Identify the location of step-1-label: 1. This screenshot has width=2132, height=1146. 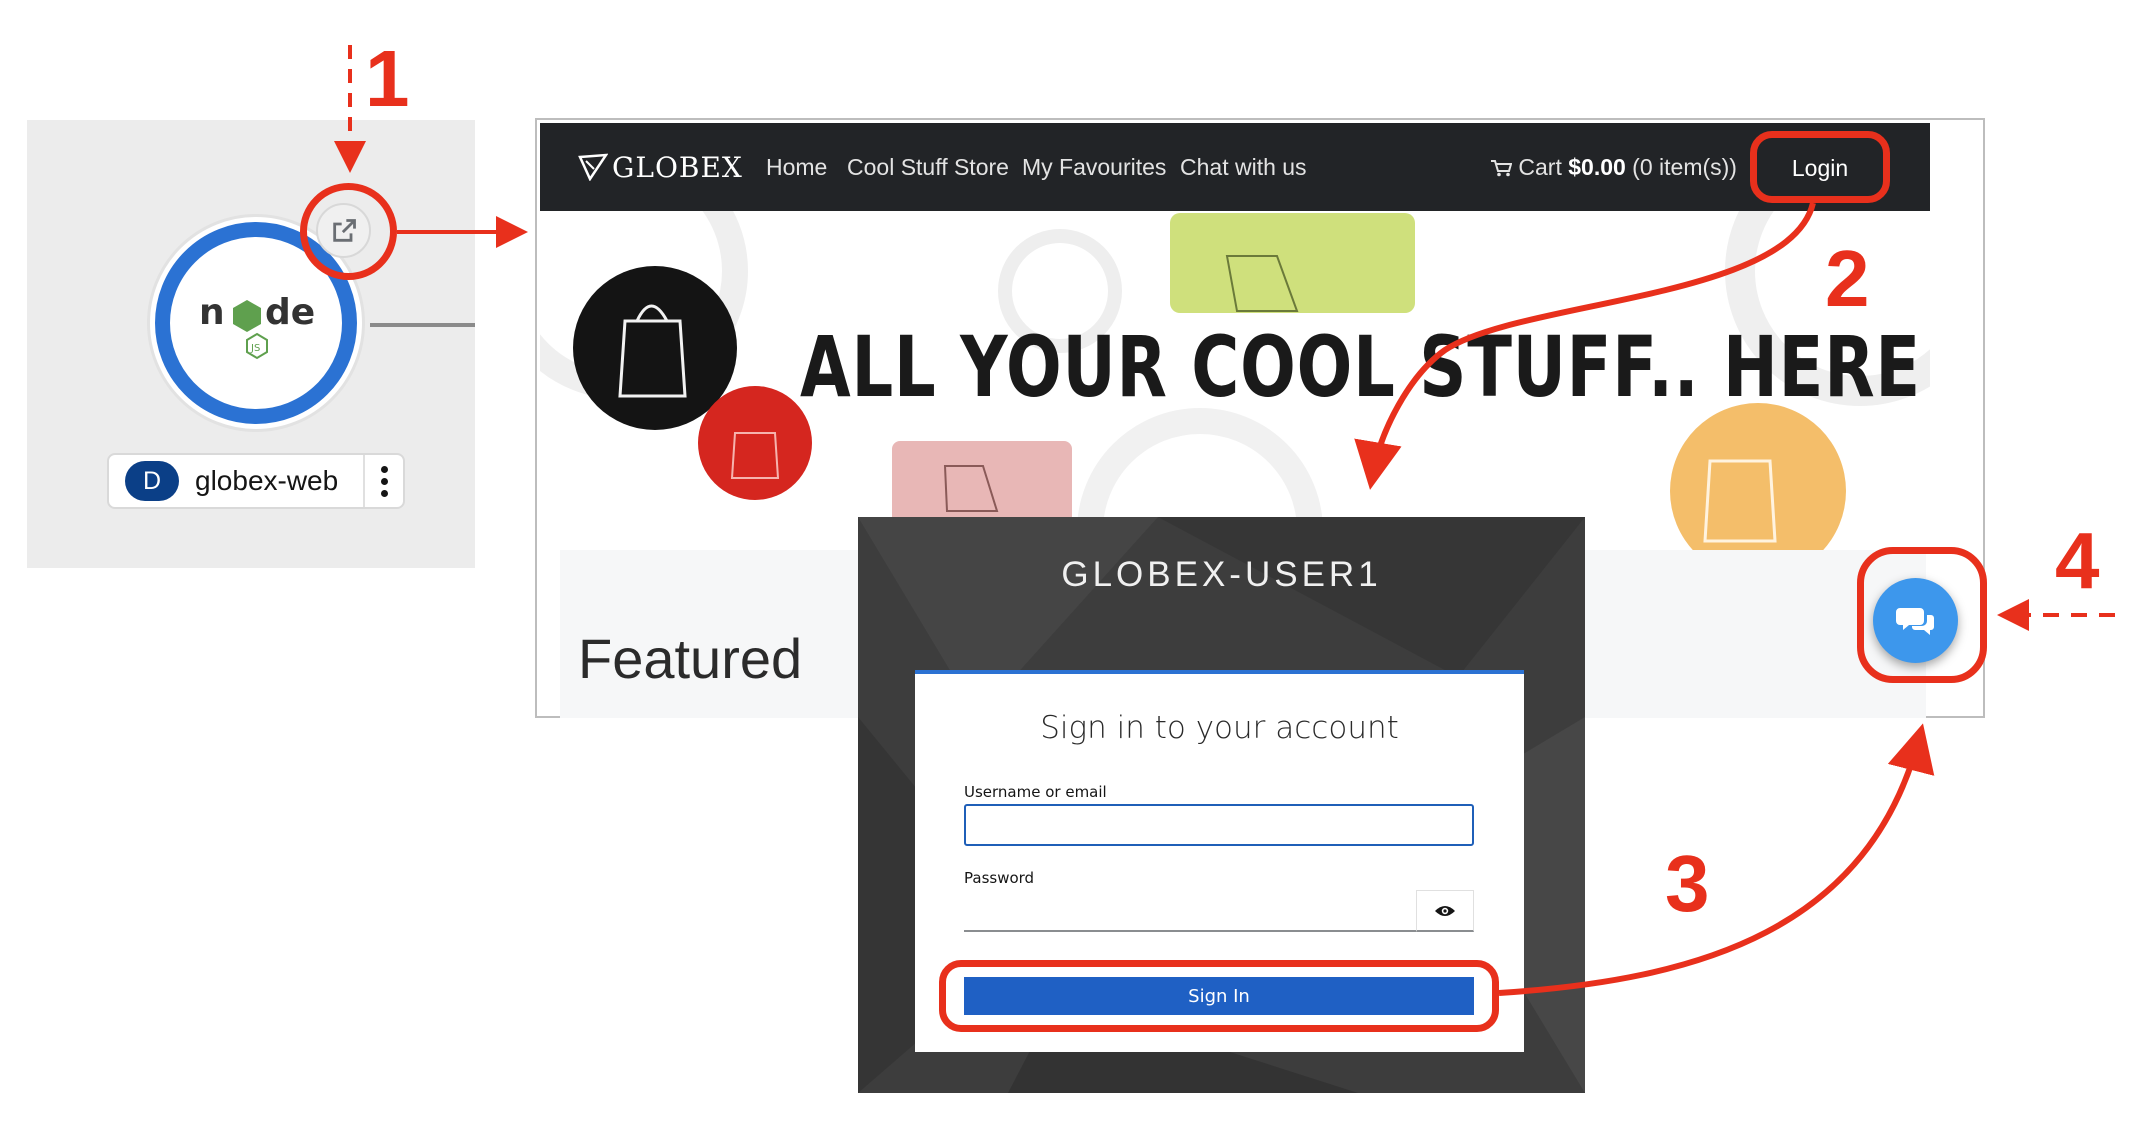
(387, 78).